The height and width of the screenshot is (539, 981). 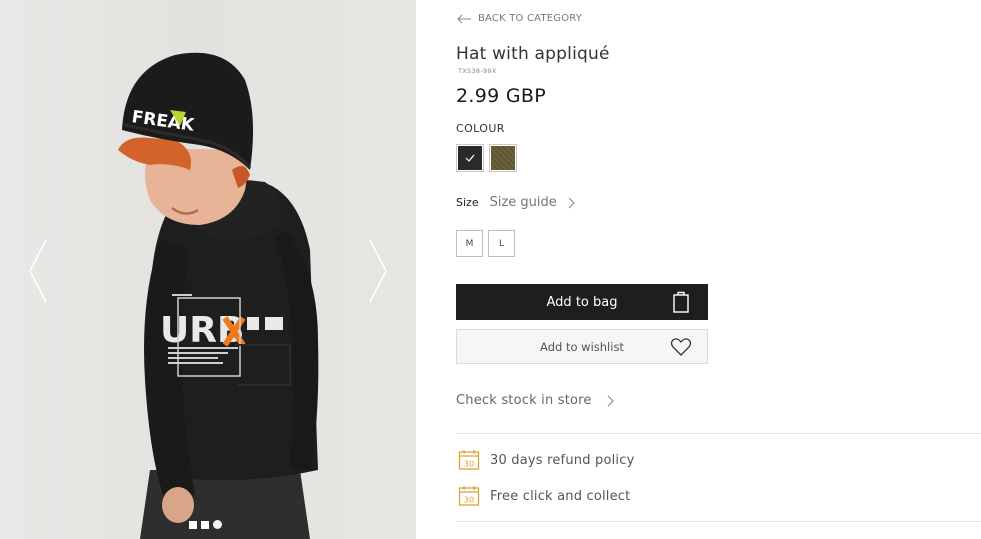 I want to click on checkmark-icon, so click(x=470, y=158).